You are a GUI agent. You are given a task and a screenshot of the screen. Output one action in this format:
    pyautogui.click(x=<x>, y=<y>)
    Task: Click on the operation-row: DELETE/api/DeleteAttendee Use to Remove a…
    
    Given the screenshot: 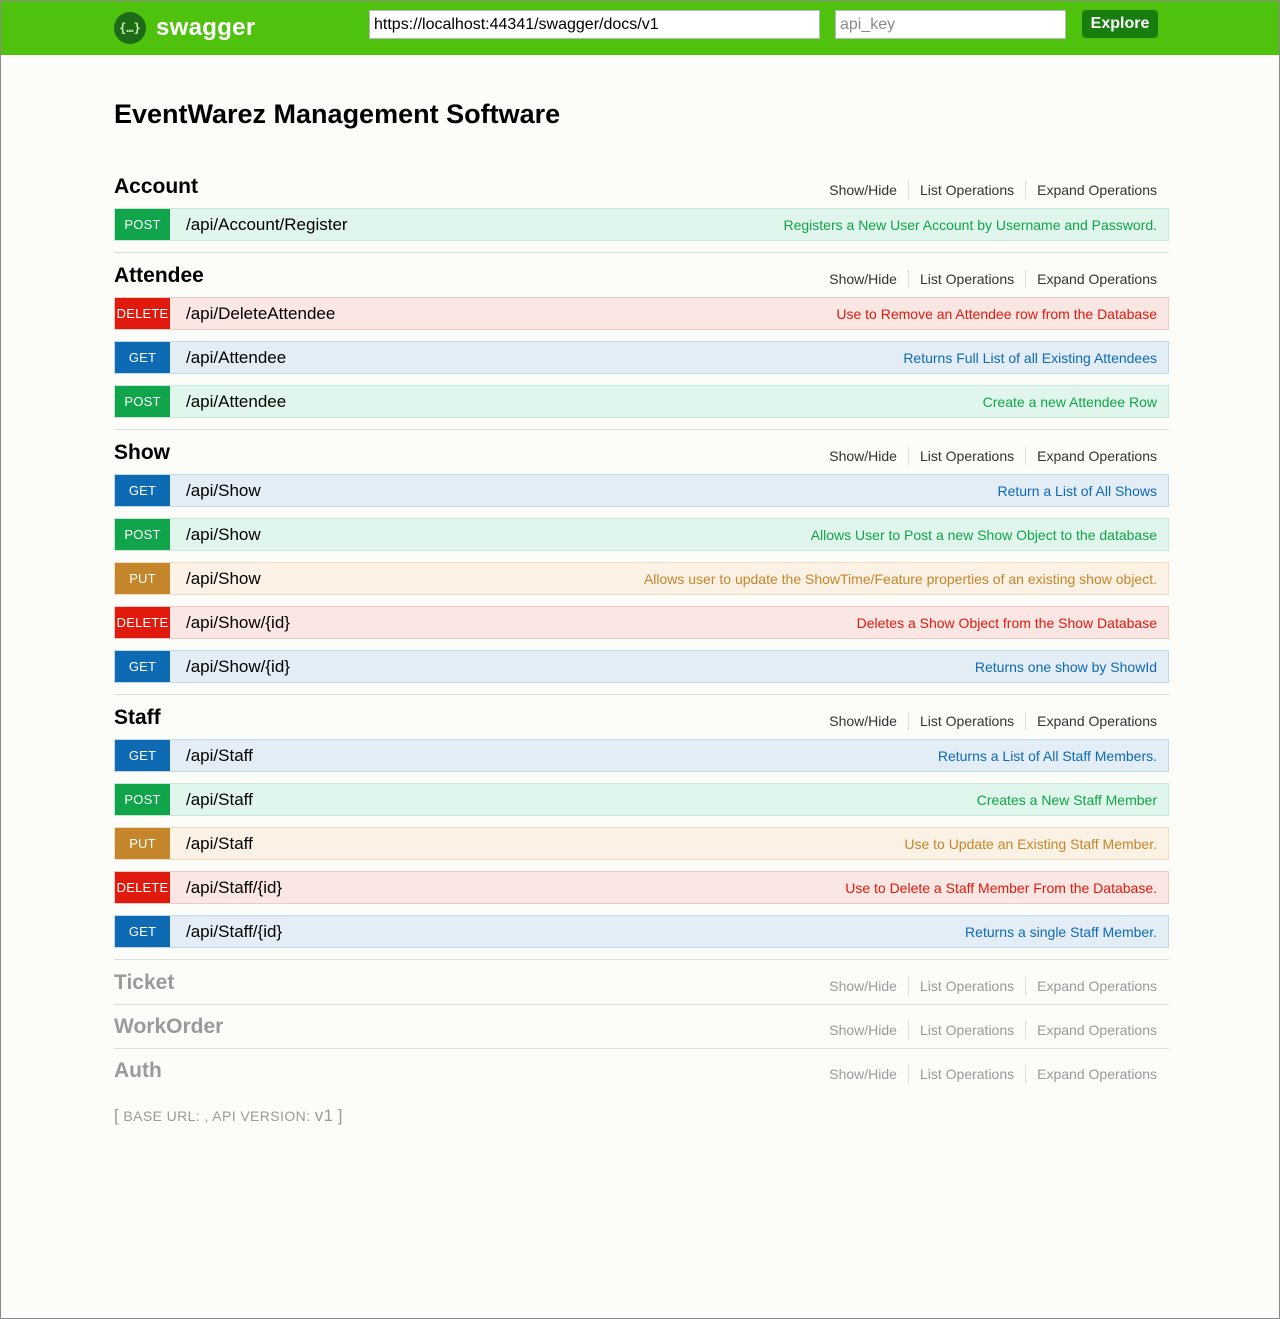 What is the action you would take?
    pyautogui.click(x=641, y=313)
    